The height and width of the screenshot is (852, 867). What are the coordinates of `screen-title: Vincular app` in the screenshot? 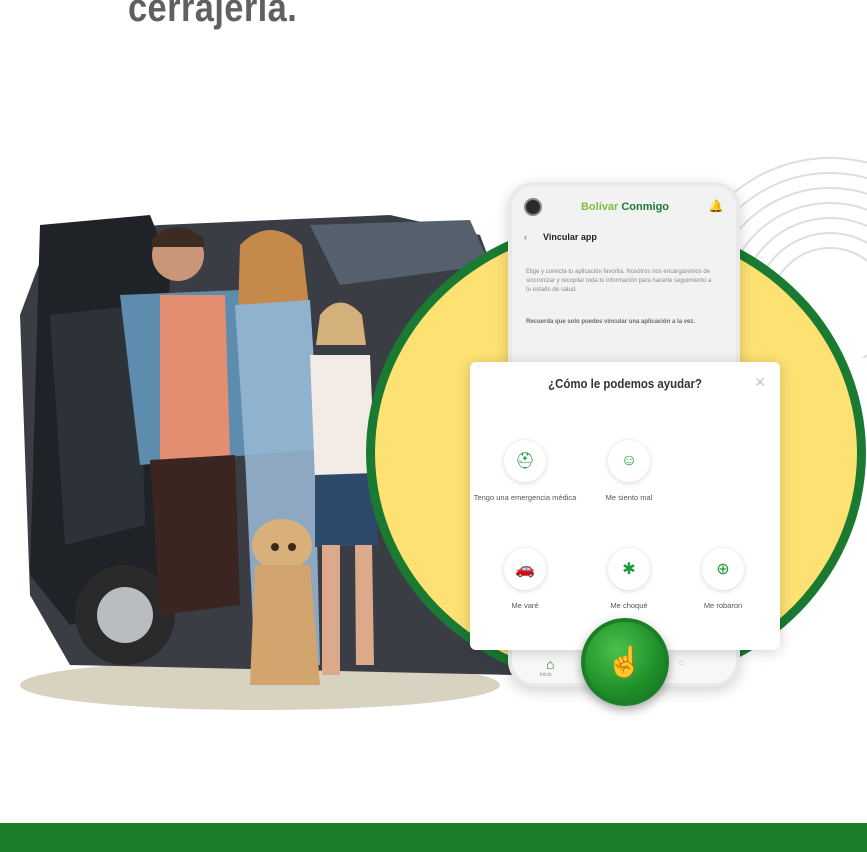 It's located at (570, 237).